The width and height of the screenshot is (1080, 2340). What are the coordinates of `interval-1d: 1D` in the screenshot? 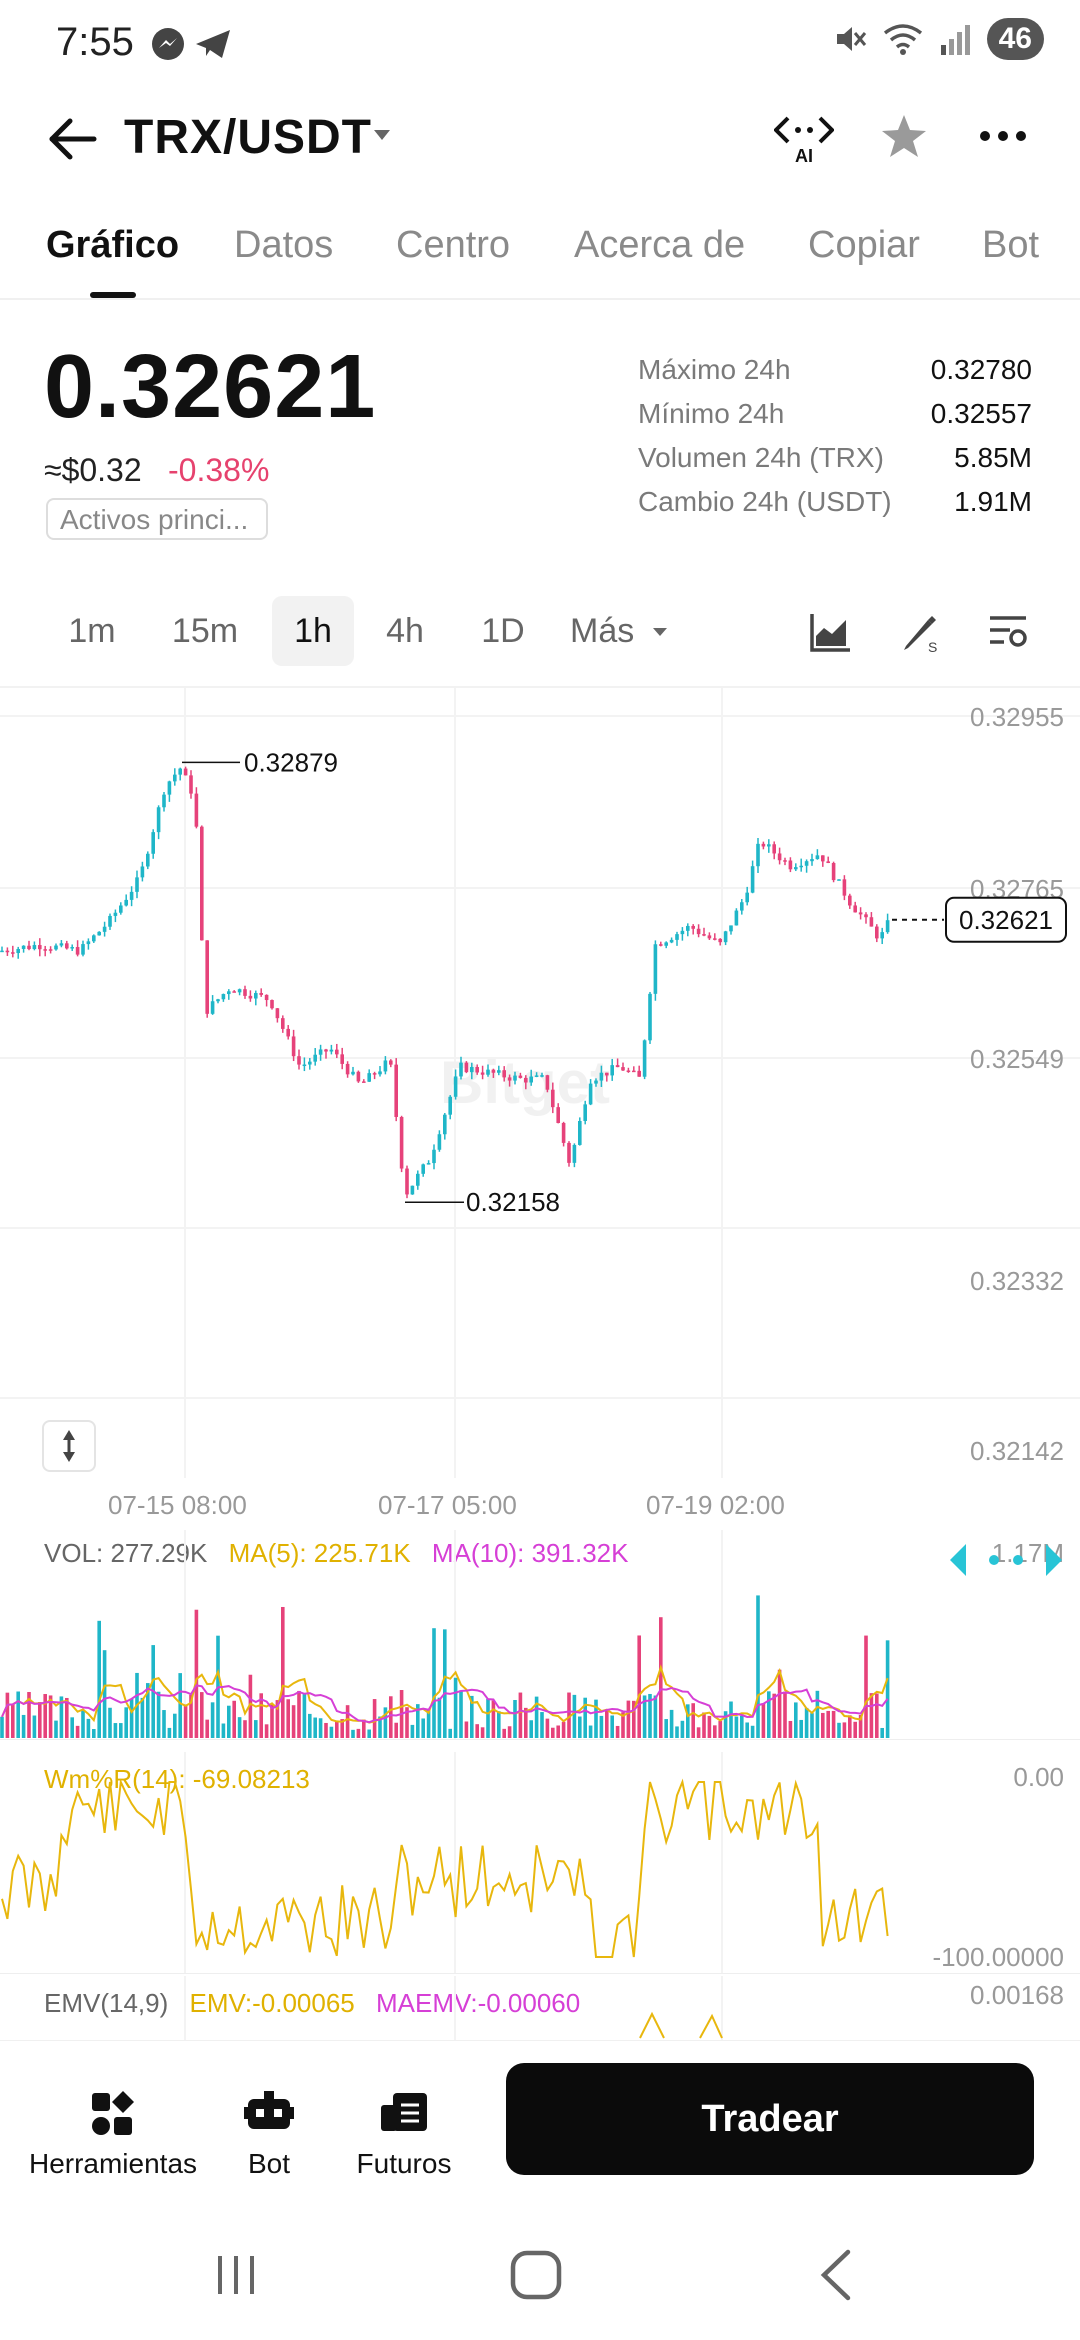 It's located at (503, 631).